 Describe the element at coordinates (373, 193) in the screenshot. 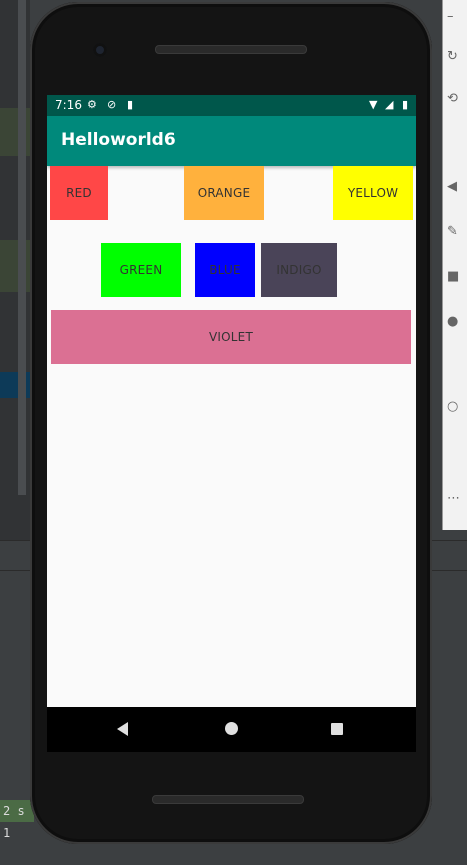

I see `yellow-button: YELLOW` at that location.